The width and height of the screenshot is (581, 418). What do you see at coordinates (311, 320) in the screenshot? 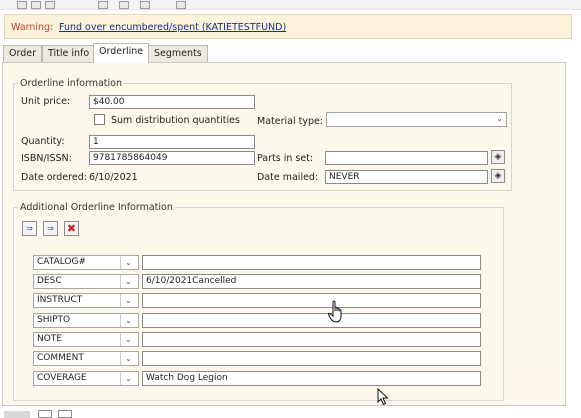
I see `field-value-shipto` at bounding box center [311, 320].